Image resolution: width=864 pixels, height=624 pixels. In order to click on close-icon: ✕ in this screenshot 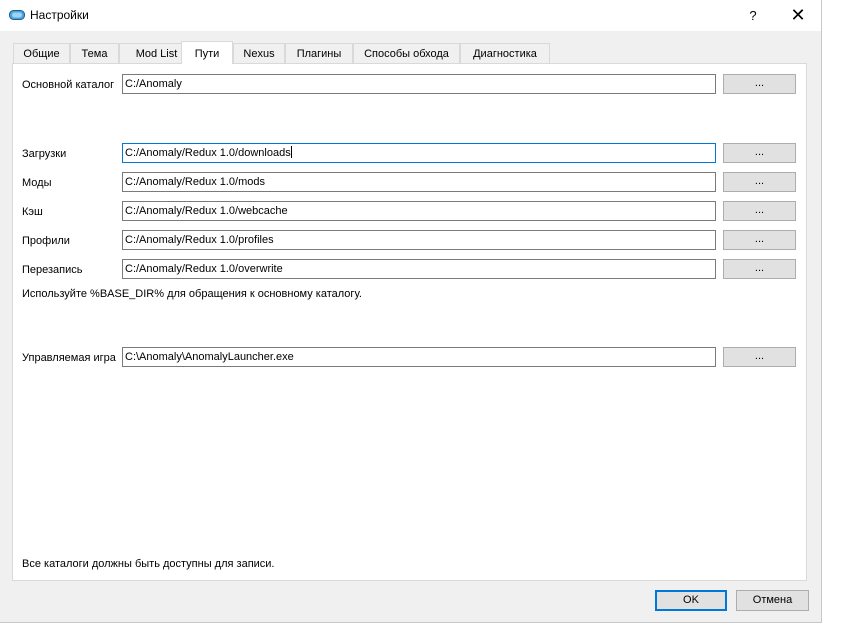, I will do `click(798, 15)`.